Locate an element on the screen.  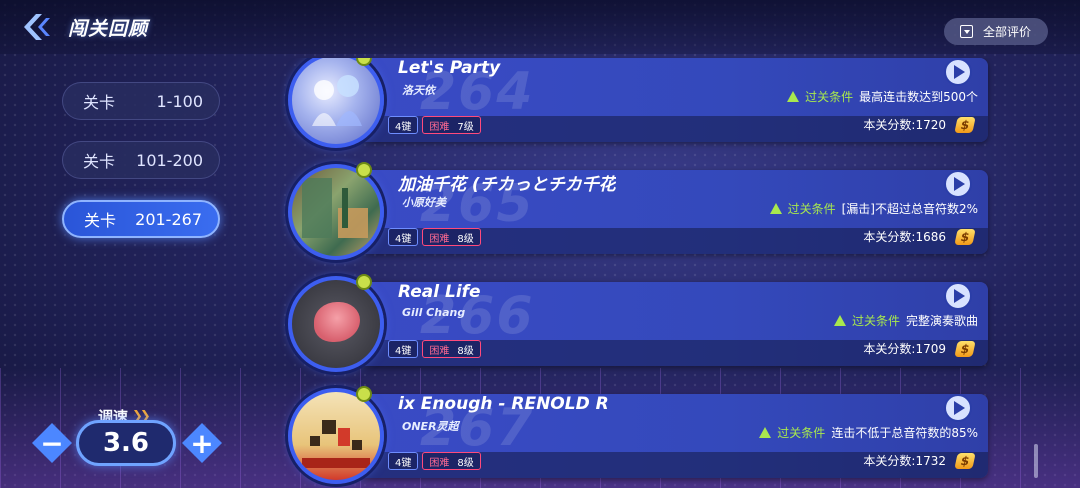
pass-condition: 过关条件 最高连击数达到500个 is located at coordinates (882, 96).